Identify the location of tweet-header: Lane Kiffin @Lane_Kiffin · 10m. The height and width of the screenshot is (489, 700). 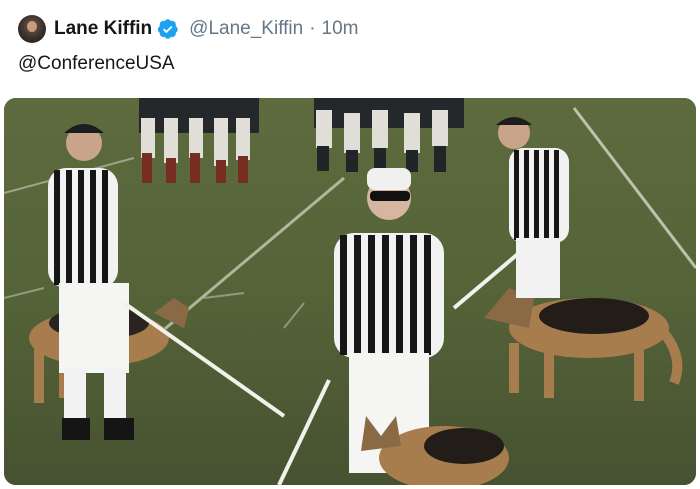
(188, 29).